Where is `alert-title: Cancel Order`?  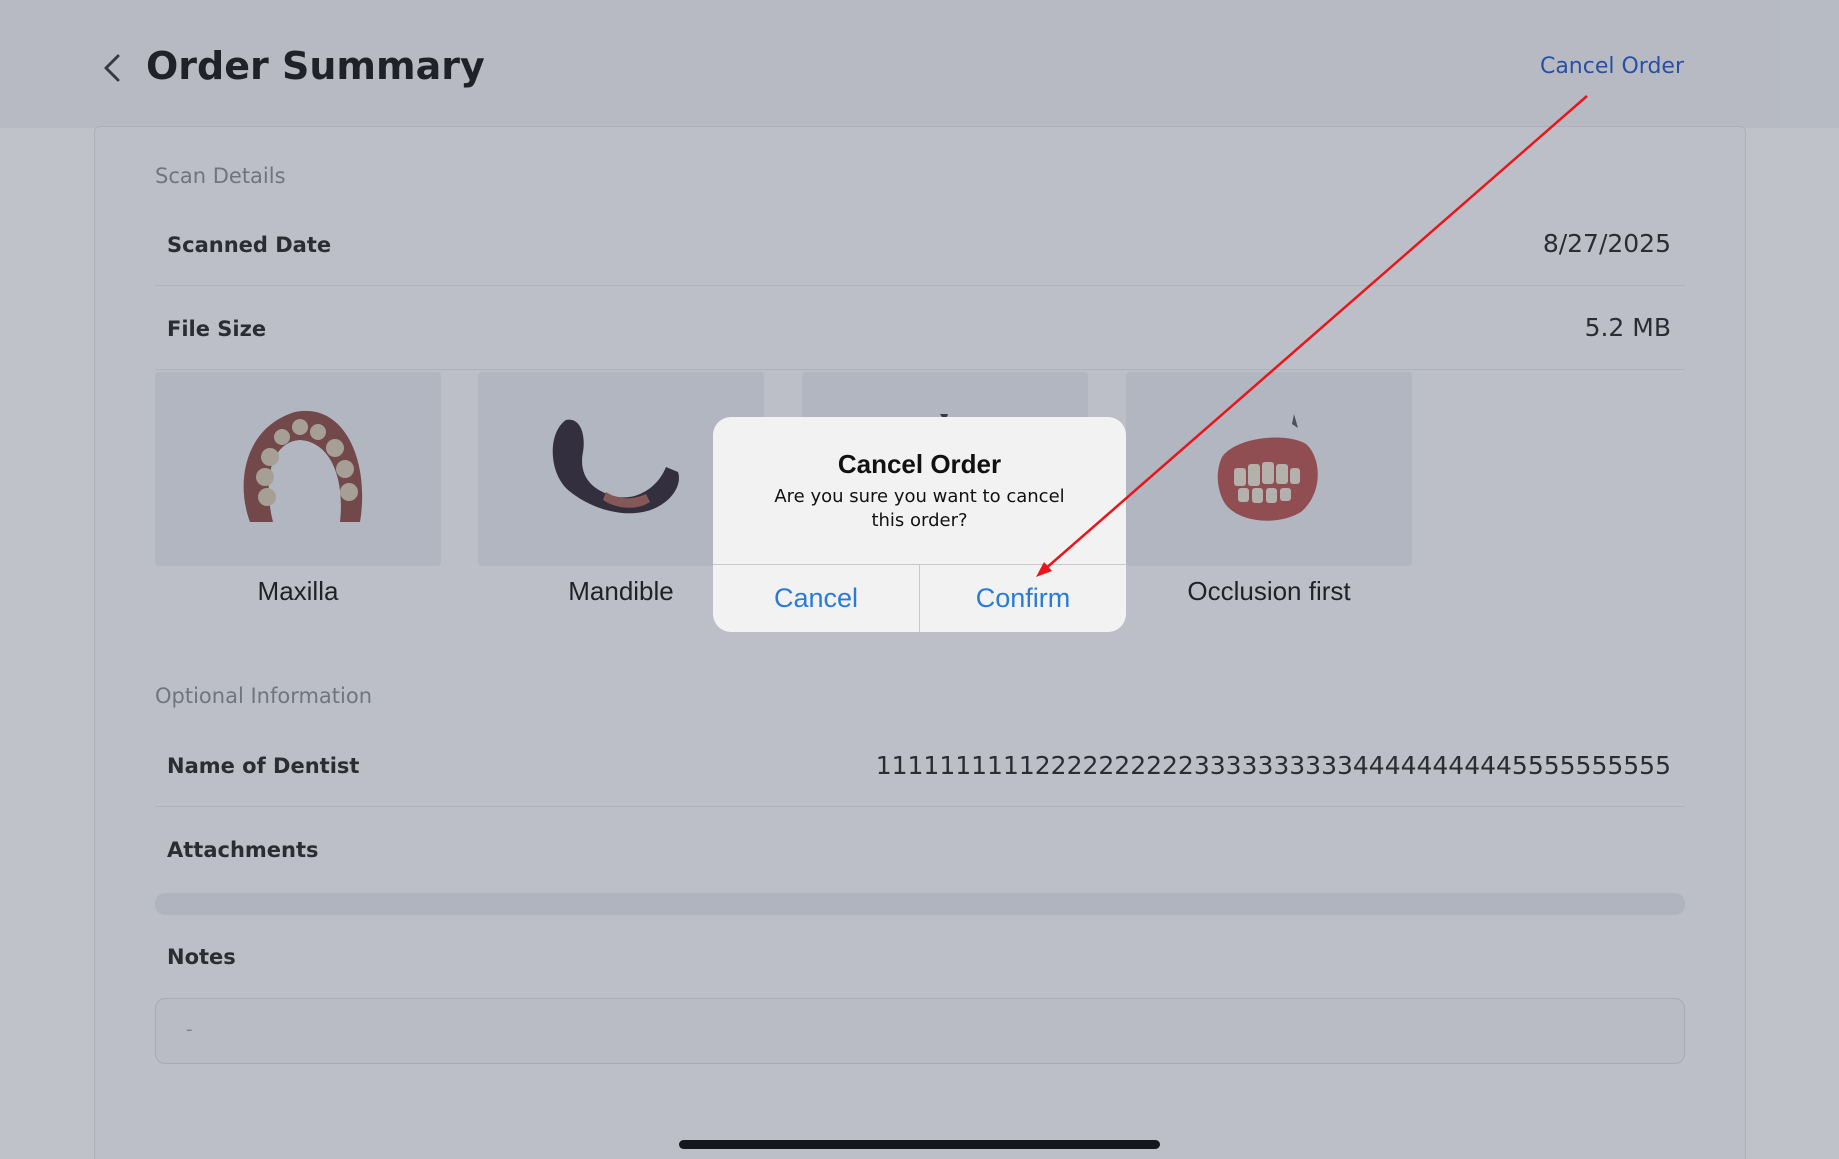
alert-title: Cancel Order is located at coordinates (919, 464).